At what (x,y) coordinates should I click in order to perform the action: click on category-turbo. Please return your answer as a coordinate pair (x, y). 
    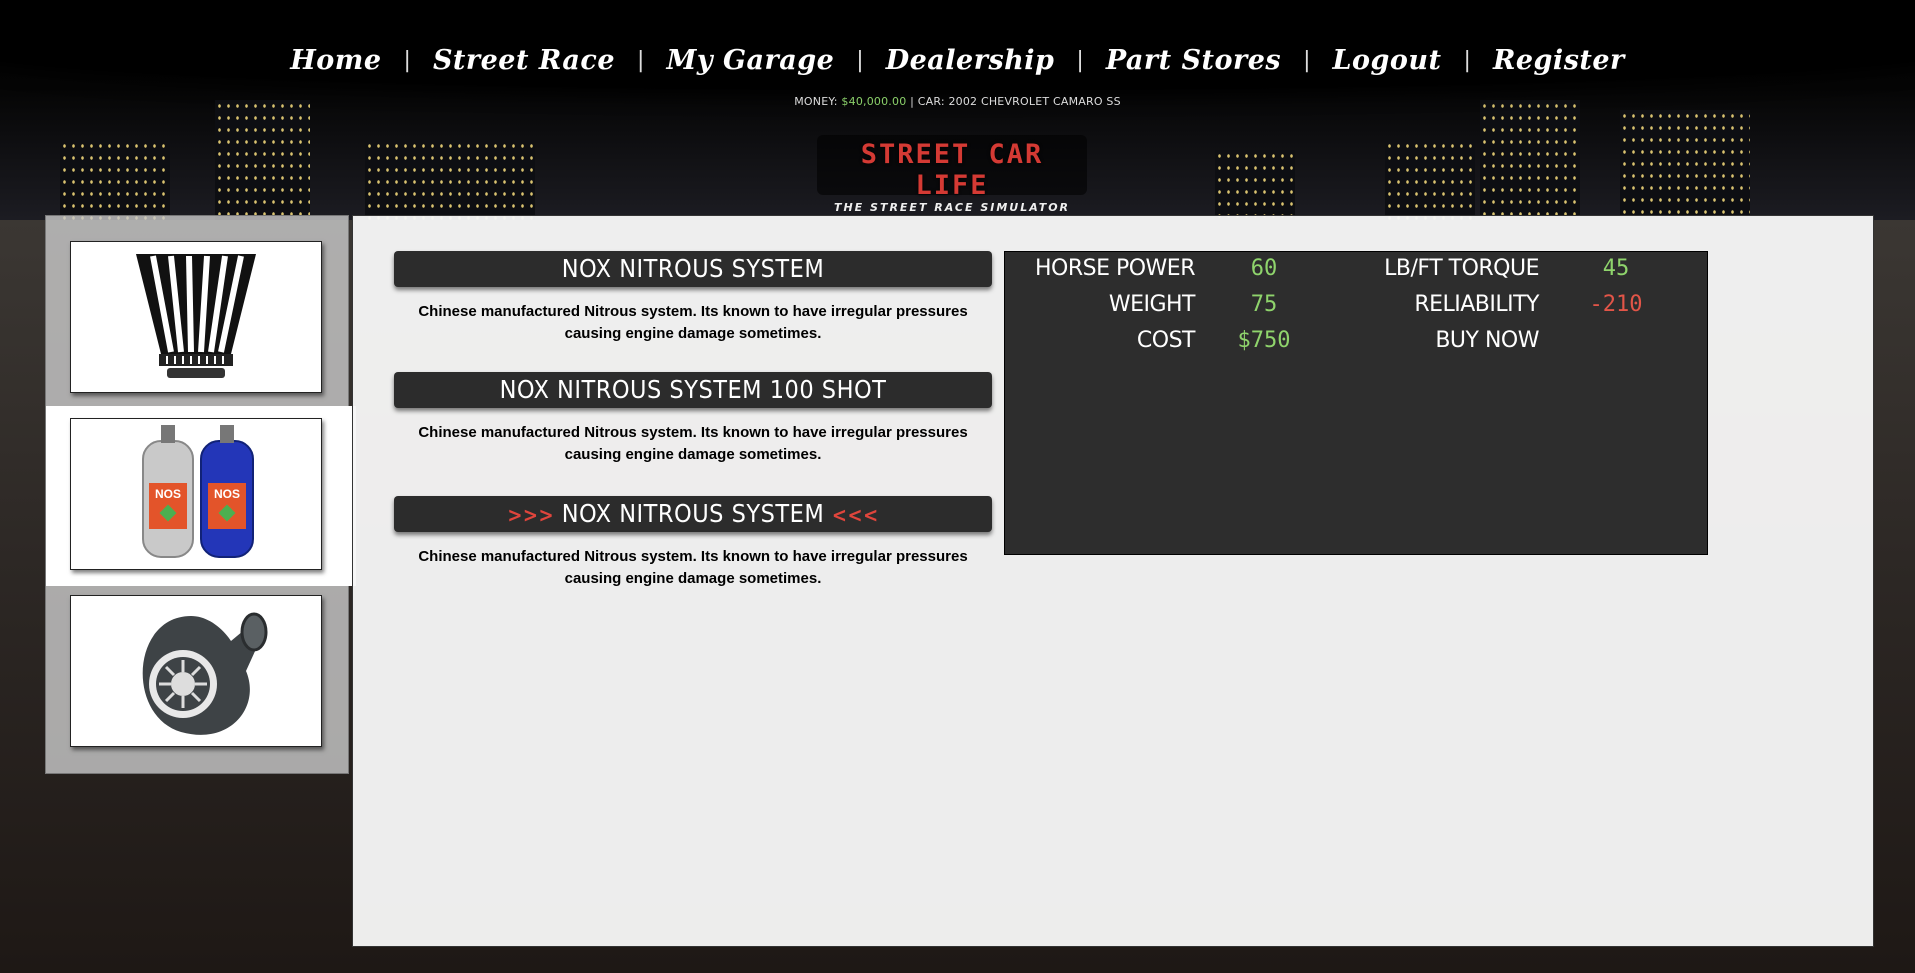
    Looking at the image, I should click on (196, 671).